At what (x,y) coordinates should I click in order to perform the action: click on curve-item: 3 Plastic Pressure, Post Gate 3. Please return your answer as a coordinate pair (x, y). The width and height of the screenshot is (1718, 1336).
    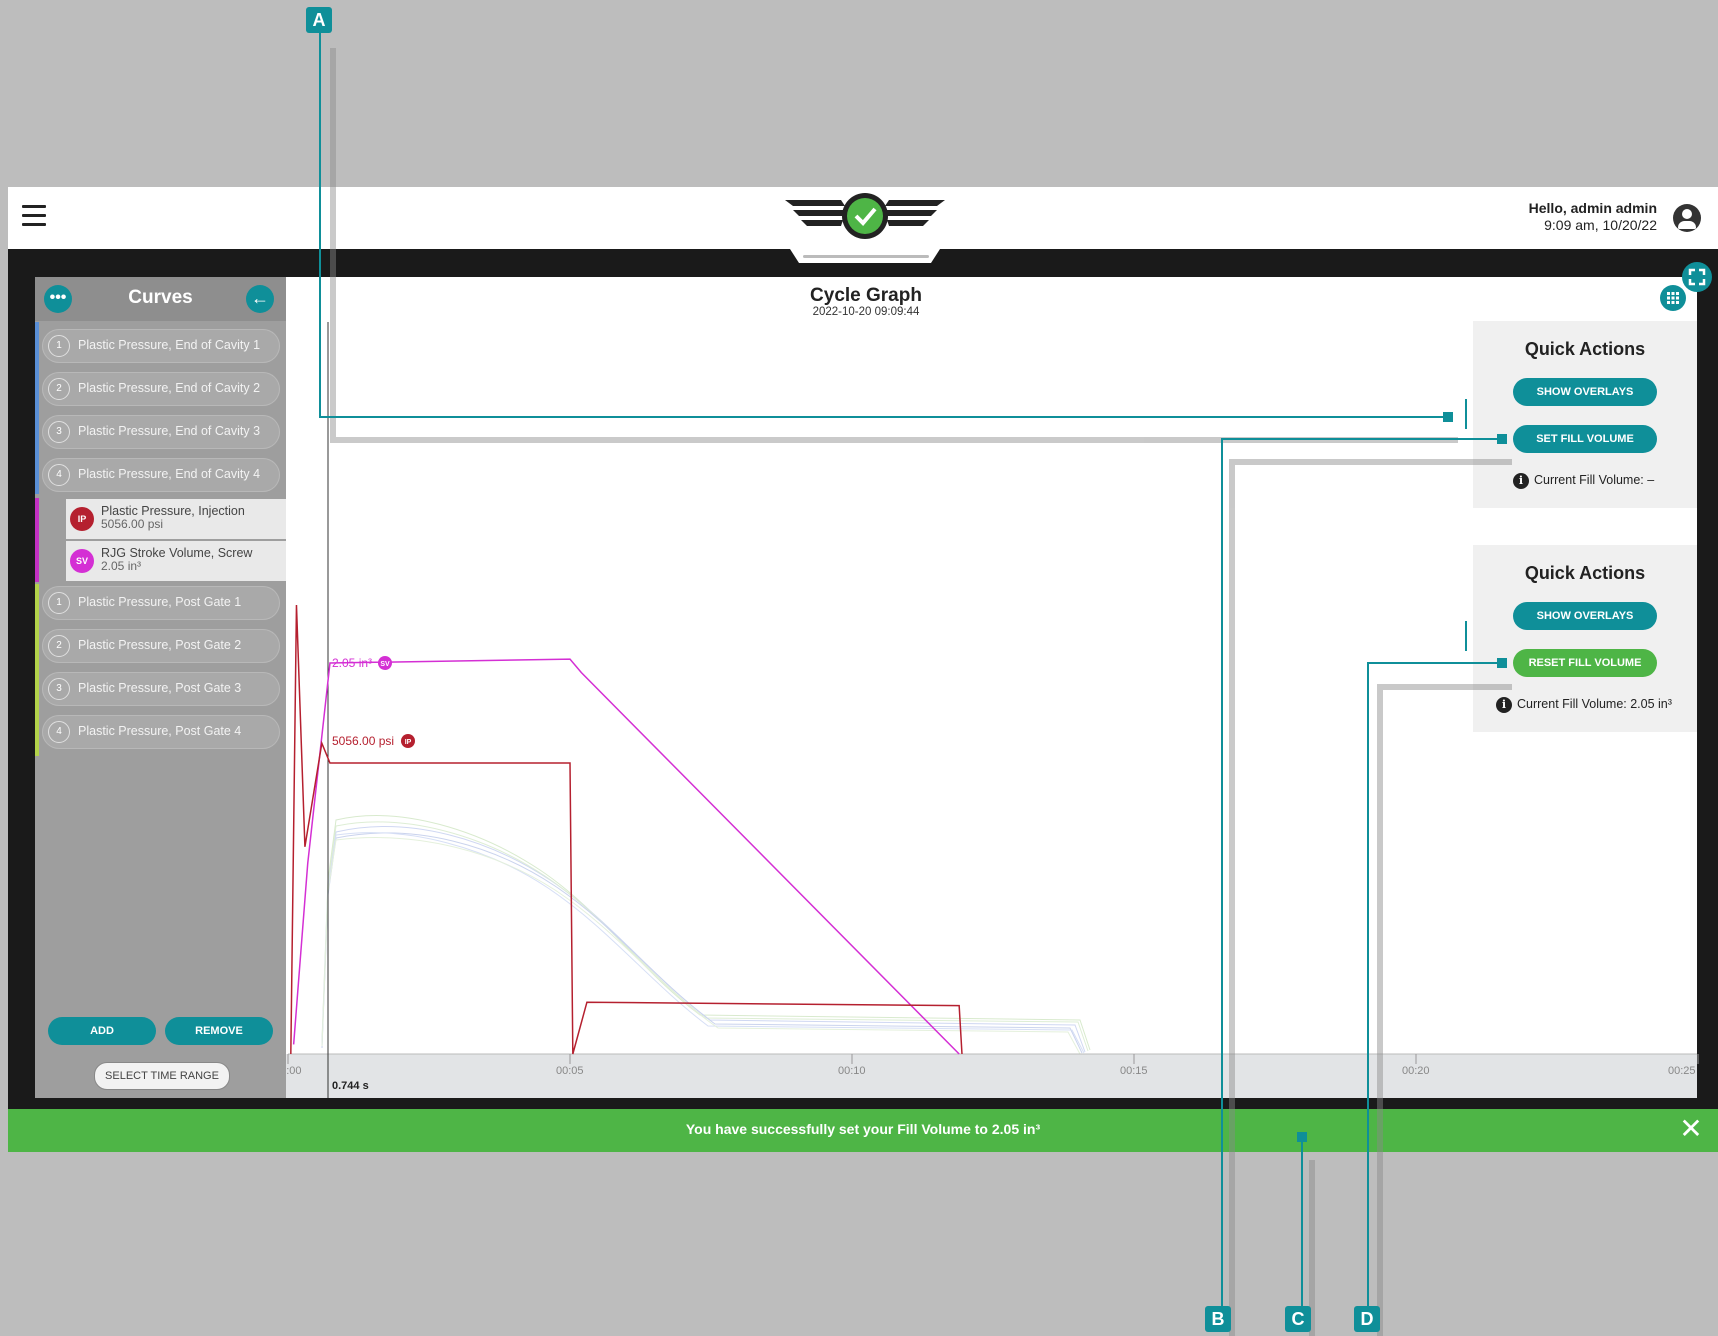
    Looking at the image, I should click on (161, 689).